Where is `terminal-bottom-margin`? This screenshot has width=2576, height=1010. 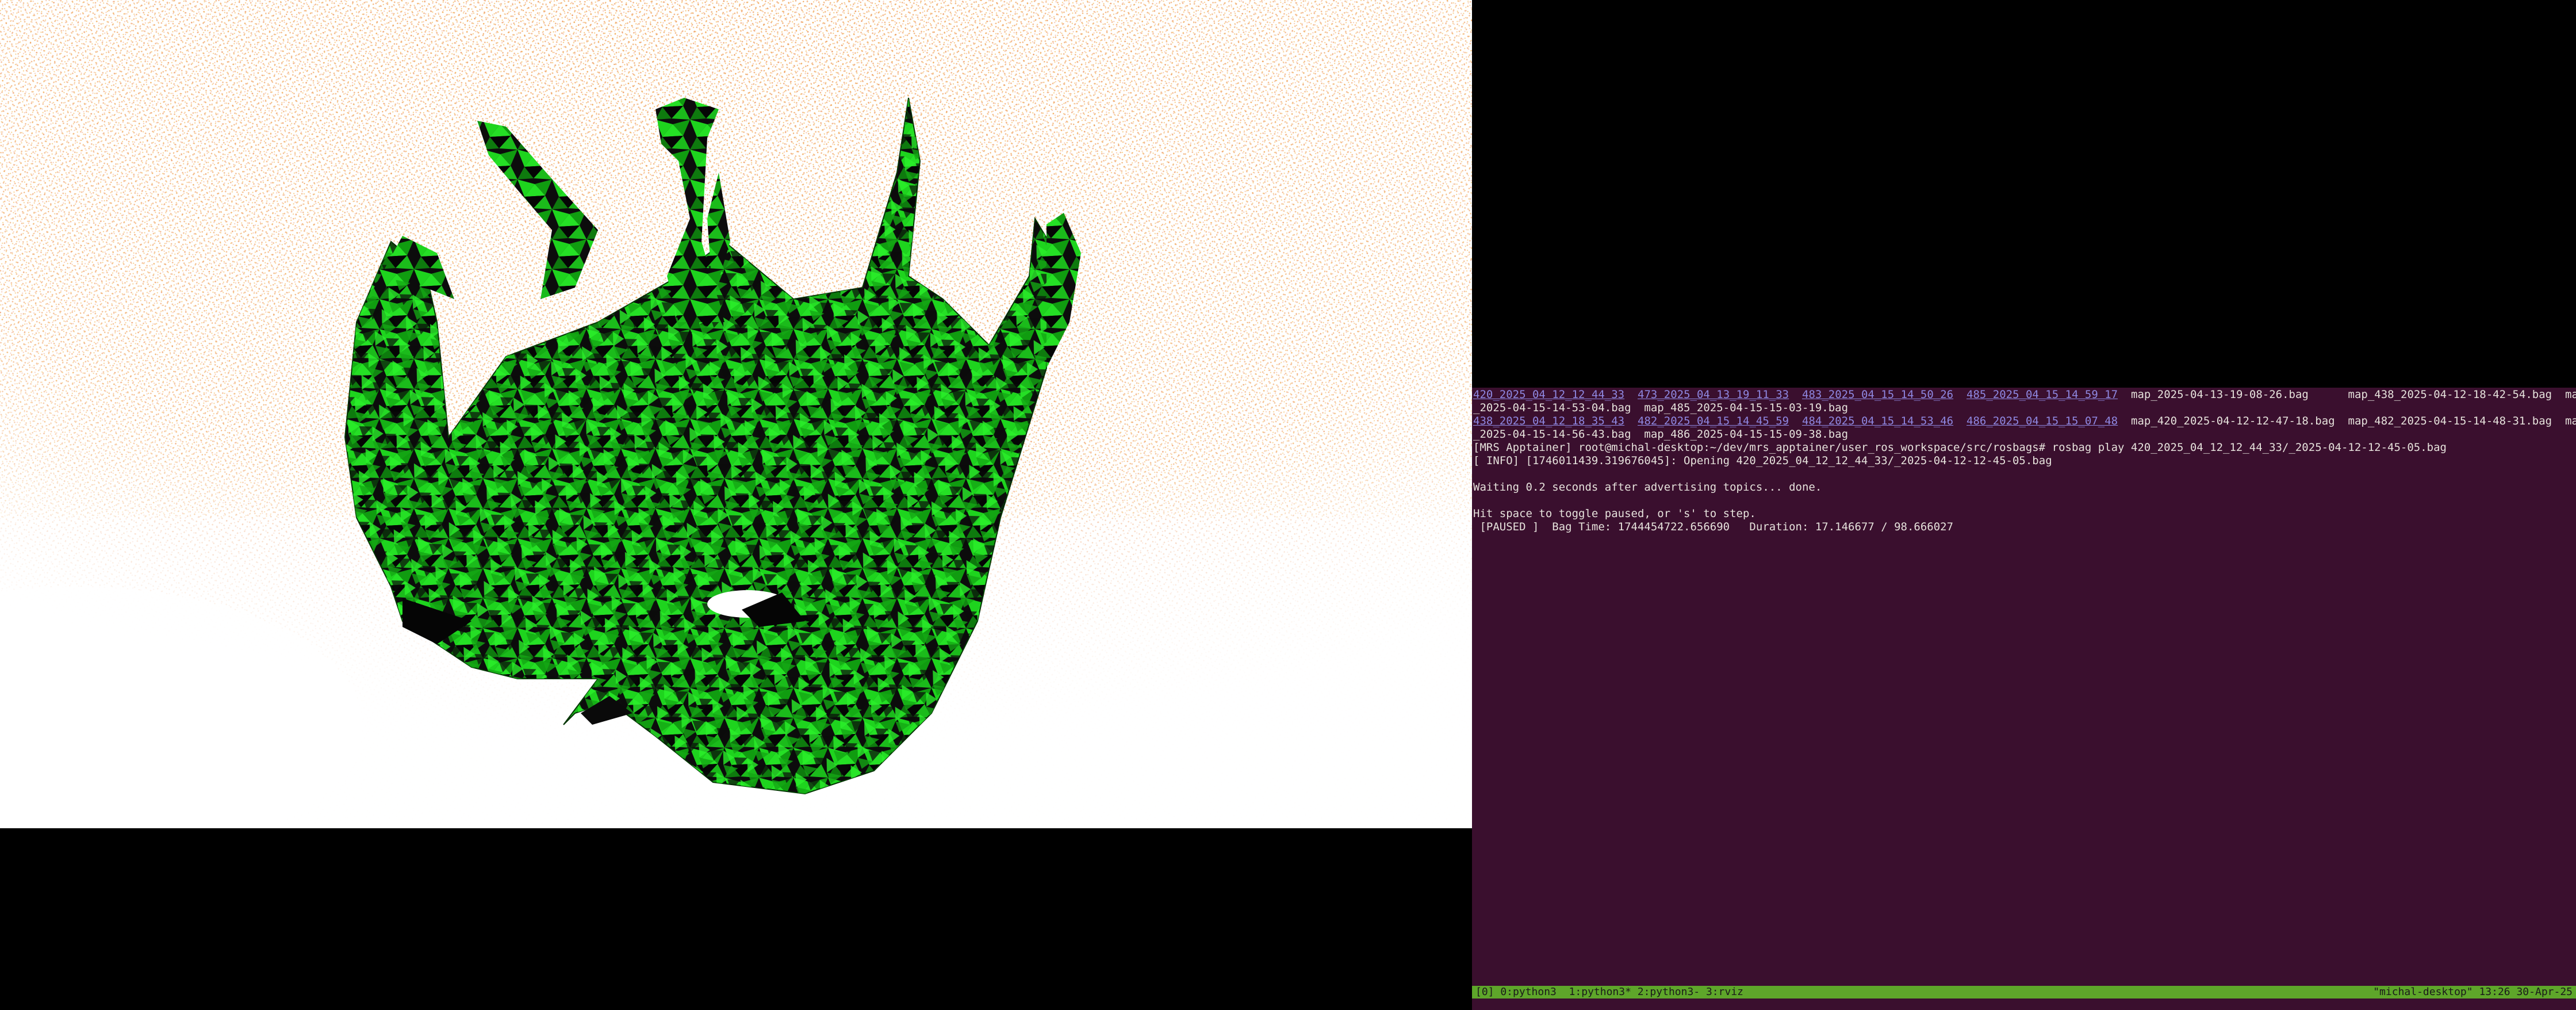
terminal-bottom-margin is located at coordinates (2024, 1004).